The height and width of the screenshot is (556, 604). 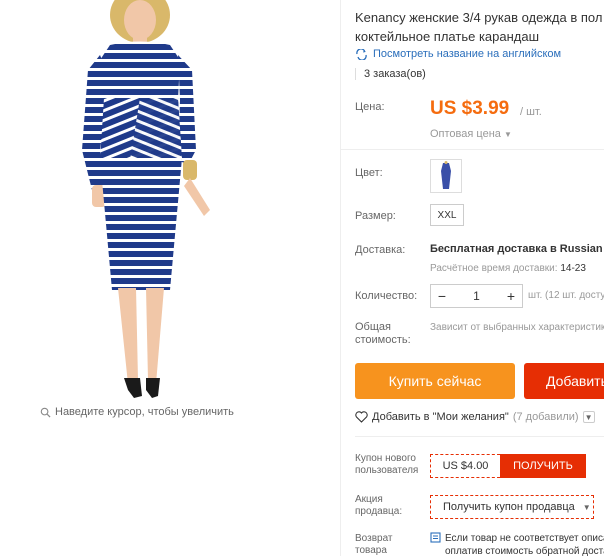 What do you see at coordinates (517, 249) in the screenshot?
I see `shipping-title: Бесплатная доставка в Russian F` at bounding box center [517, 249].